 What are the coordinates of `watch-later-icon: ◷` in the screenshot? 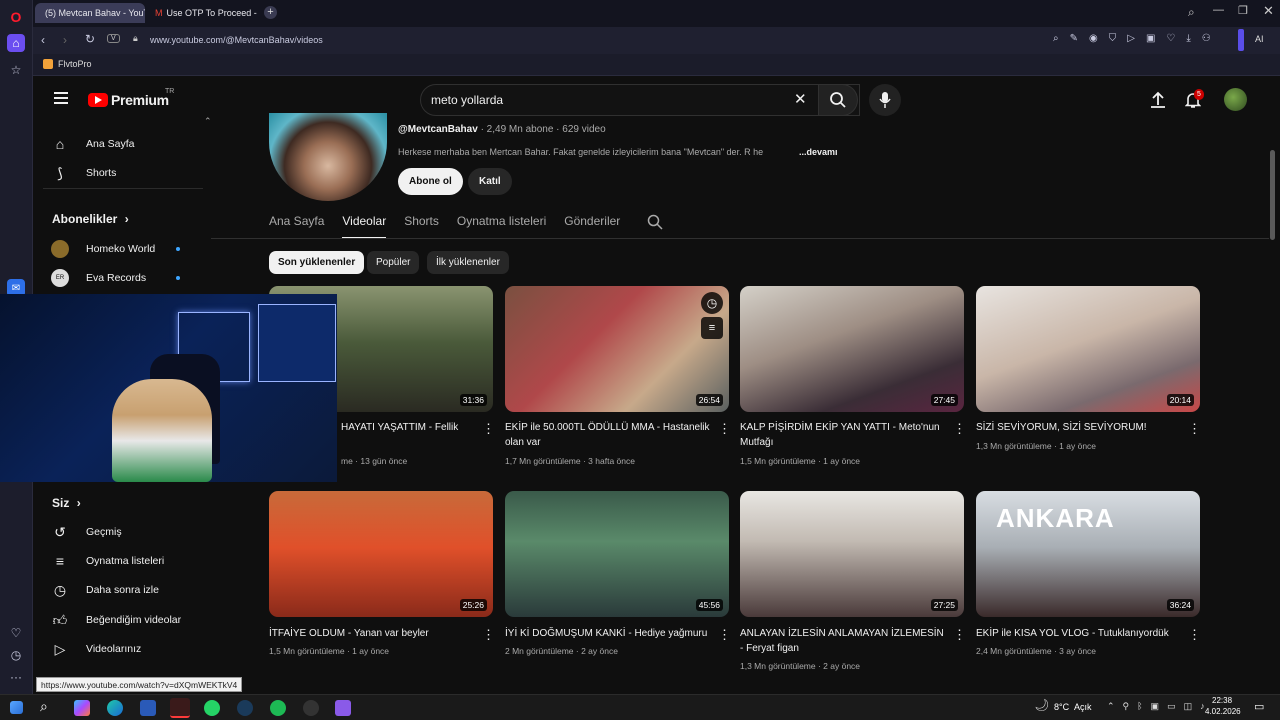 It's located at (712, 303).